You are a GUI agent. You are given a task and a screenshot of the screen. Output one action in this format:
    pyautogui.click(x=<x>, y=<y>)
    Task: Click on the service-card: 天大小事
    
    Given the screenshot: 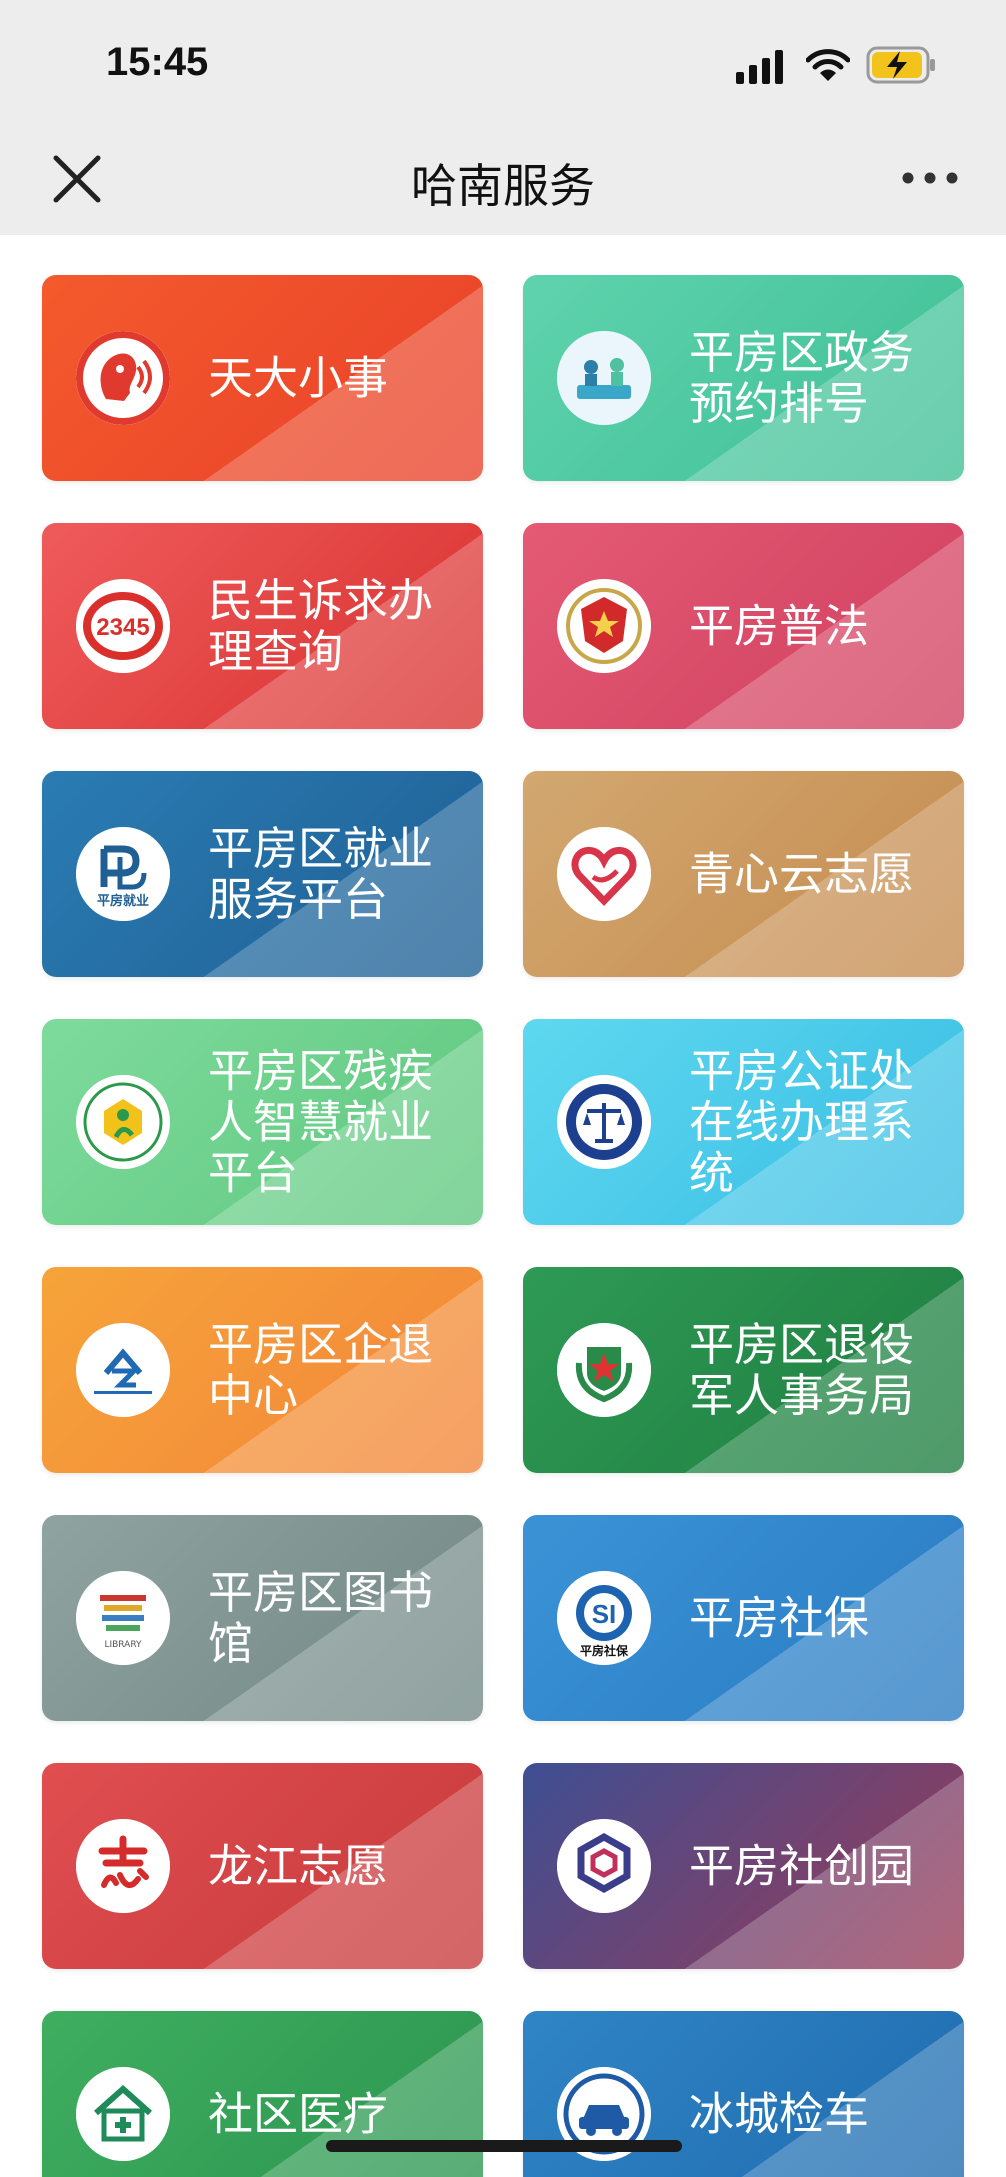 What is the action you would take?
    pyautogui.click(x=262, y=378)
    